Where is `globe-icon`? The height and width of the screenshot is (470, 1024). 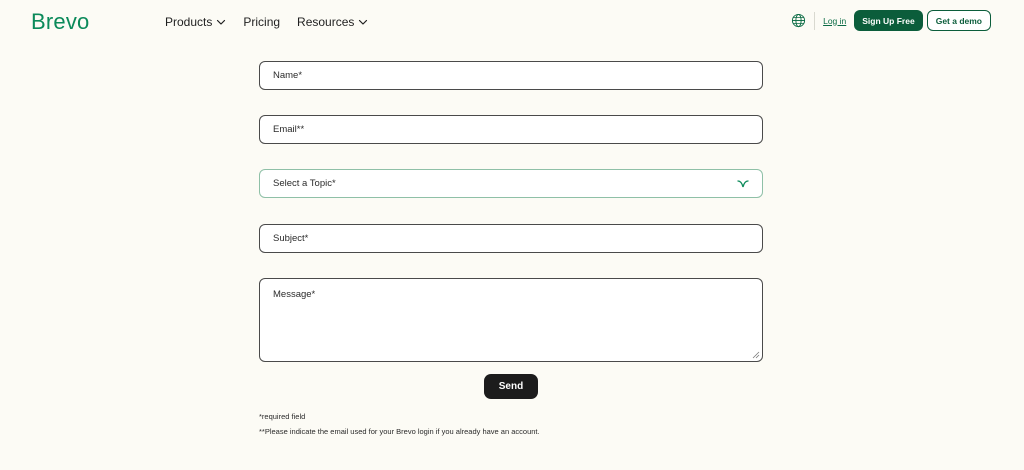 globe-icon is located at coordinates (798, 20).